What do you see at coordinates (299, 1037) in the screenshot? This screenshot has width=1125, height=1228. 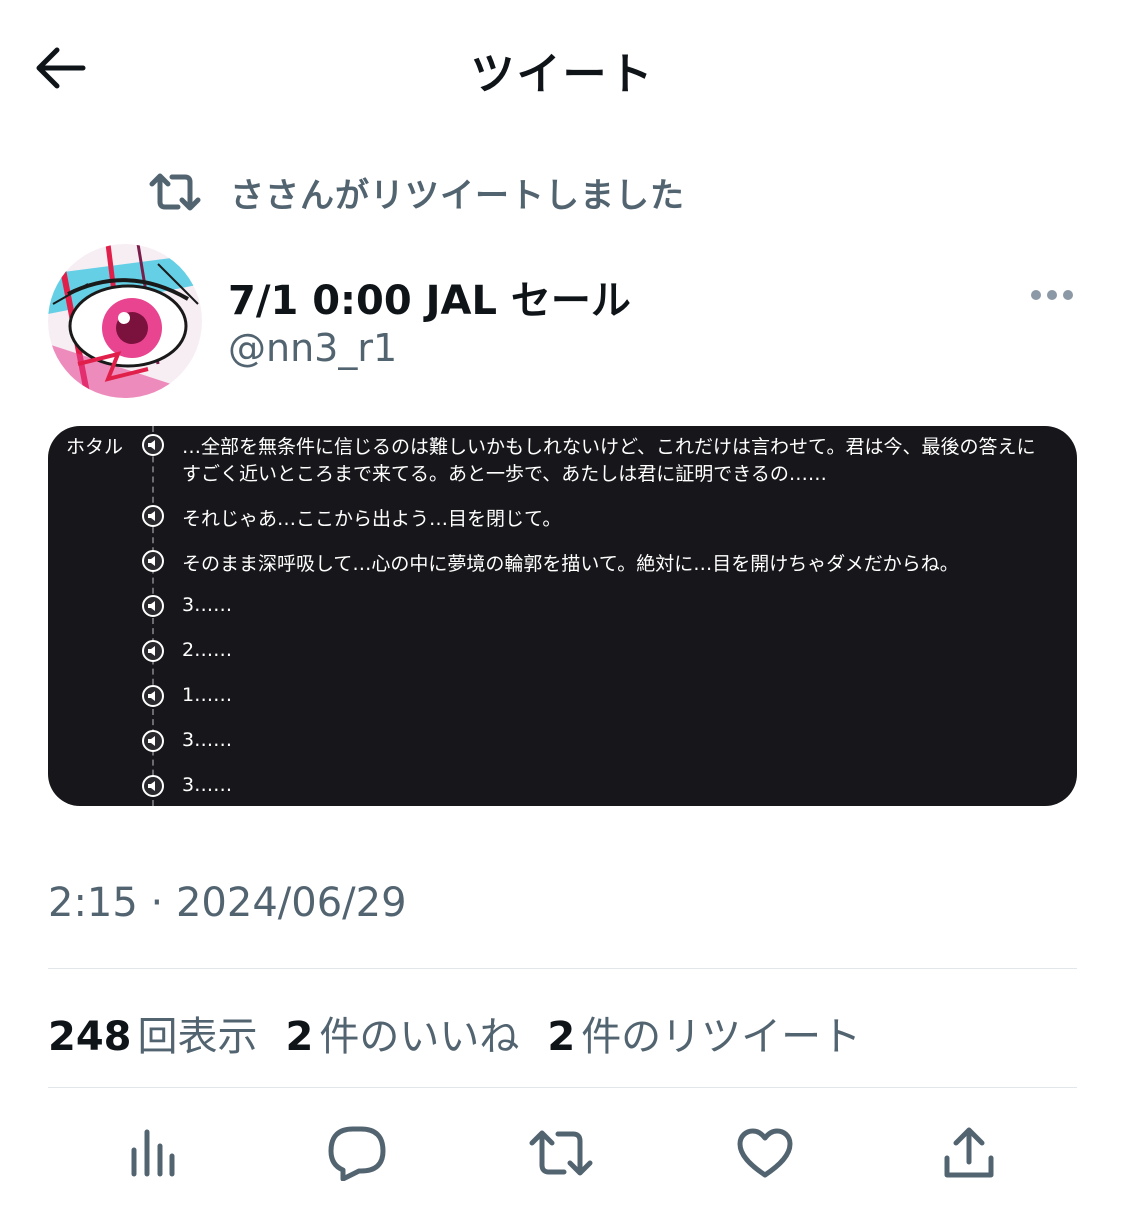 I see `likes-count: 2` at bounding box center [299, 1037].